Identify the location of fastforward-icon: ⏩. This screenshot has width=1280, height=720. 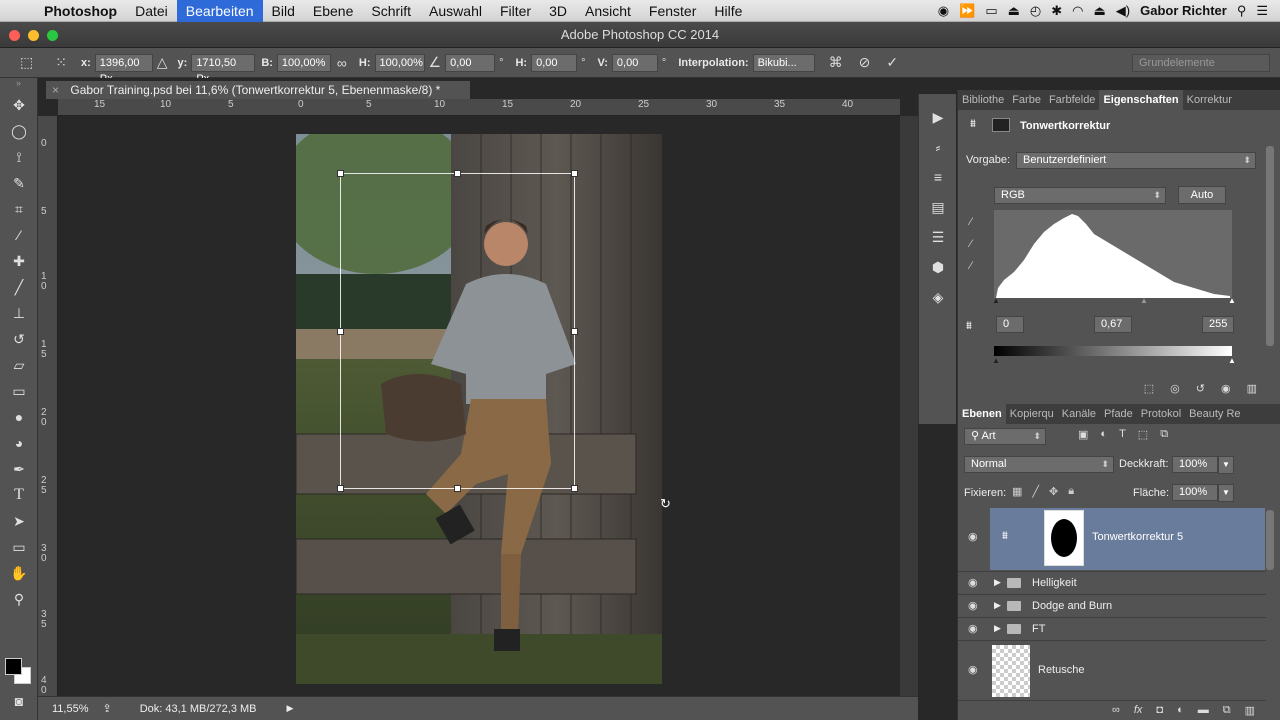
(967, 11).